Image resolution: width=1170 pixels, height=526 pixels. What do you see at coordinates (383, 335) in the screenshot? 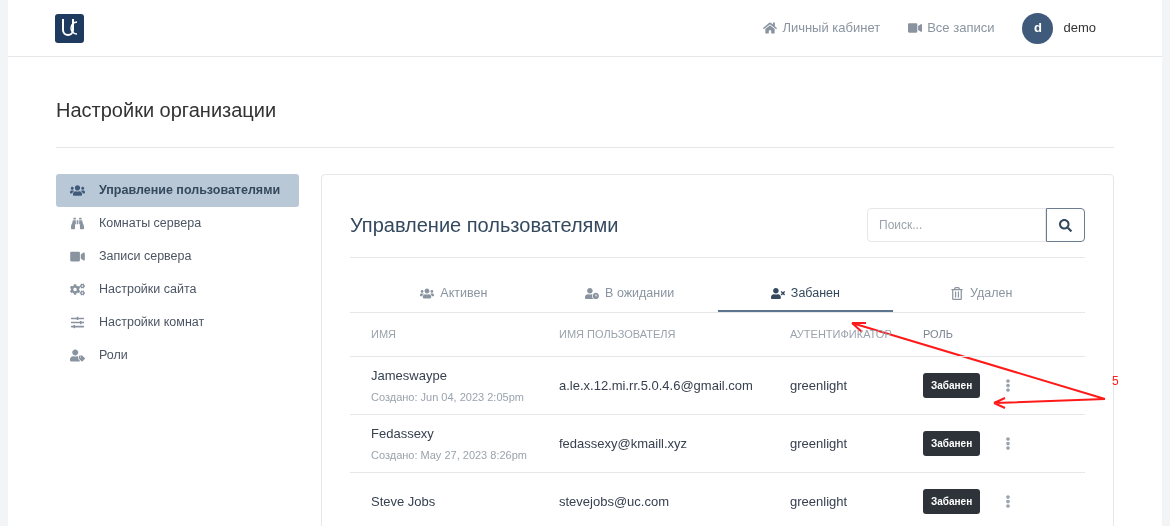
I see `column-header: ИМЯ` at bounding box center [383, 335].